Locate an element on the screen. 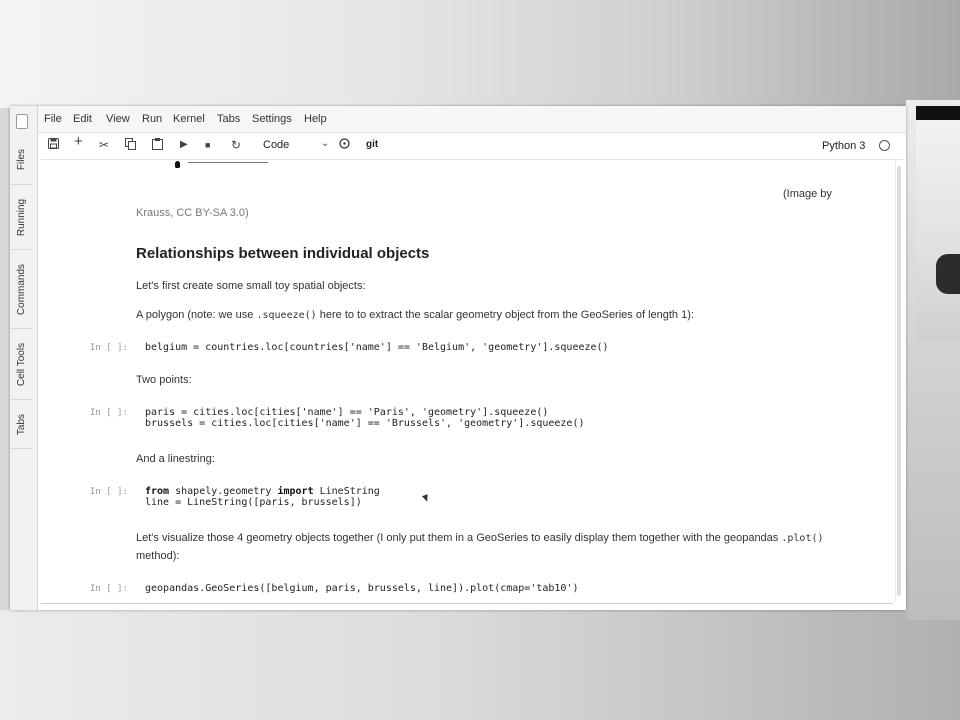  menu-settings: Settings is located at coordinates (272, 119).